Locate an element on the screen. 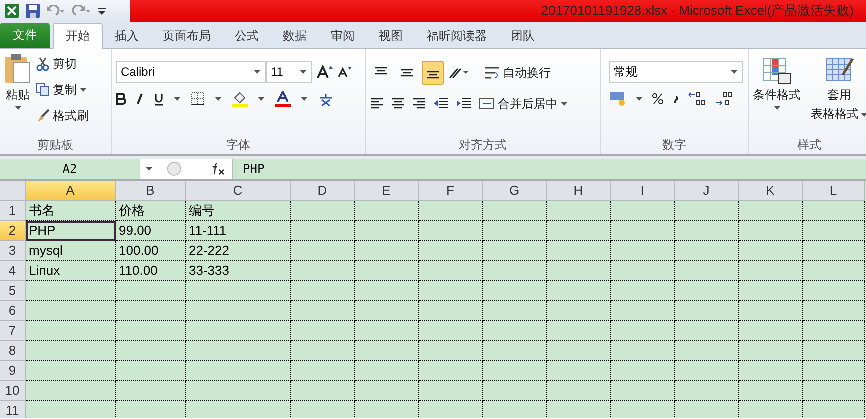 The image size is (866, 419). shrink-font-icon is located at coordinates (345, 72).